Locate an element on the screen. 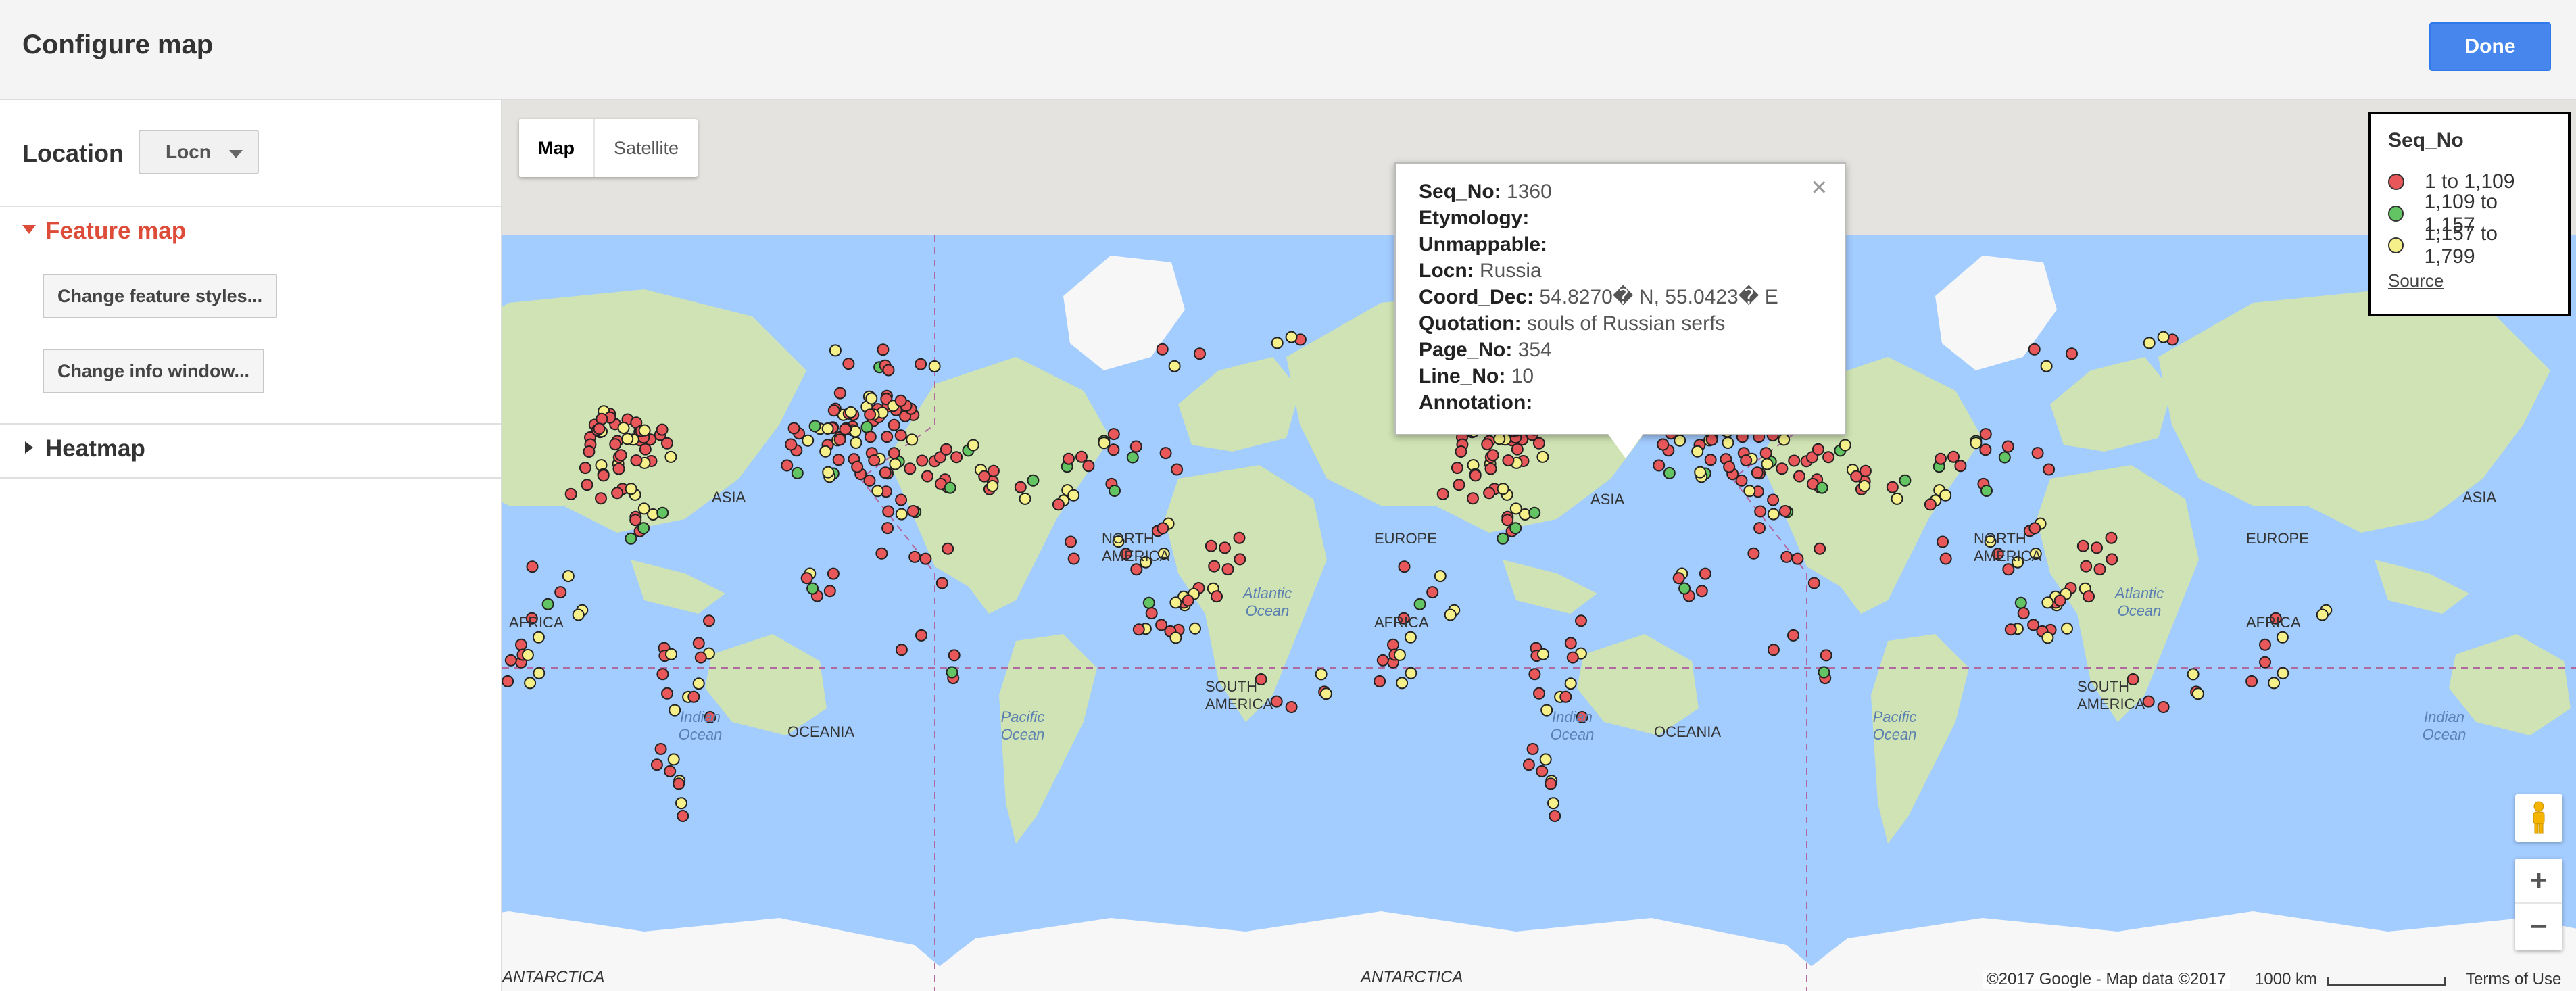 The width and height of the screenshot is (2576, 991). pegman-control is located at coordinates (2538, 818).